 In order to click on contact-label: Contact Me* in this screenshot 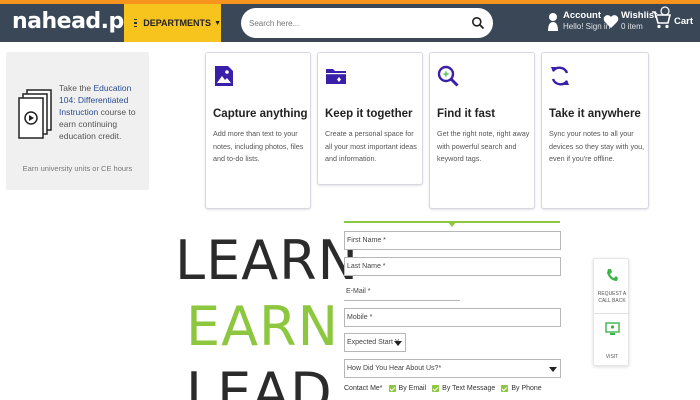, I will do `click(363, 388)`.